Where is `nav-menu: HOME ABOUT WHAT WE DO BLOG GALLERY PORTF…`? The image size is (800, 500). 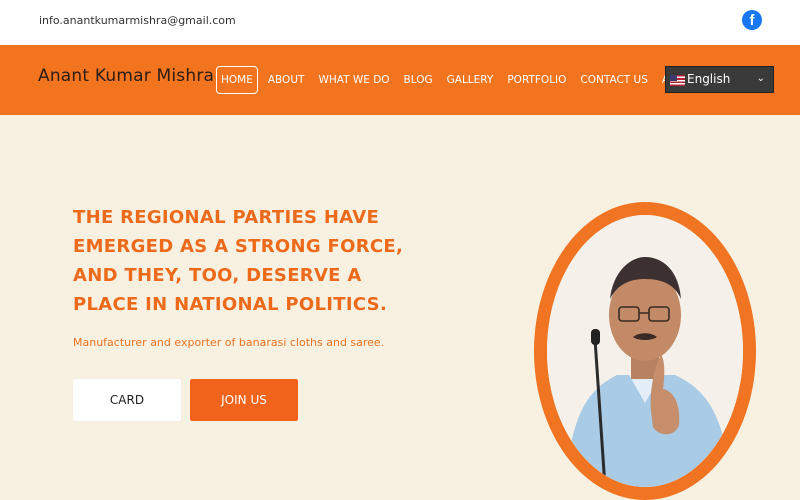 nav-menu: HOME ABOUT WHAT WE DO BLOG GALLERY PORTF… is located at coordinates (460, 80).